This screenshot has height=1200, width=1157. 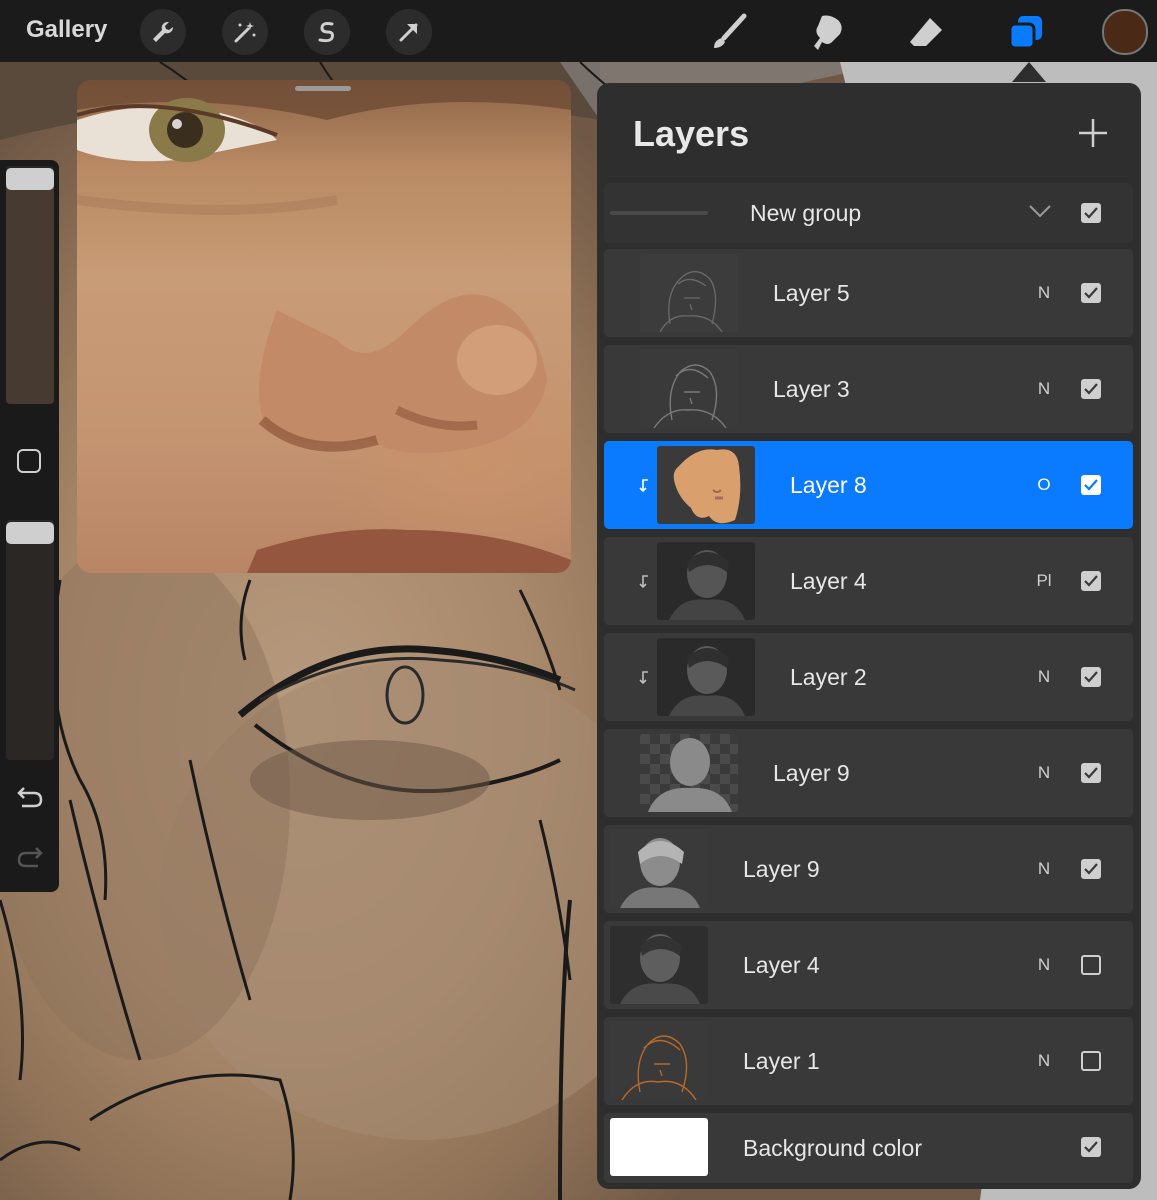 I want to click on layer-name: Layer 1, so click(x=781, y=1061).